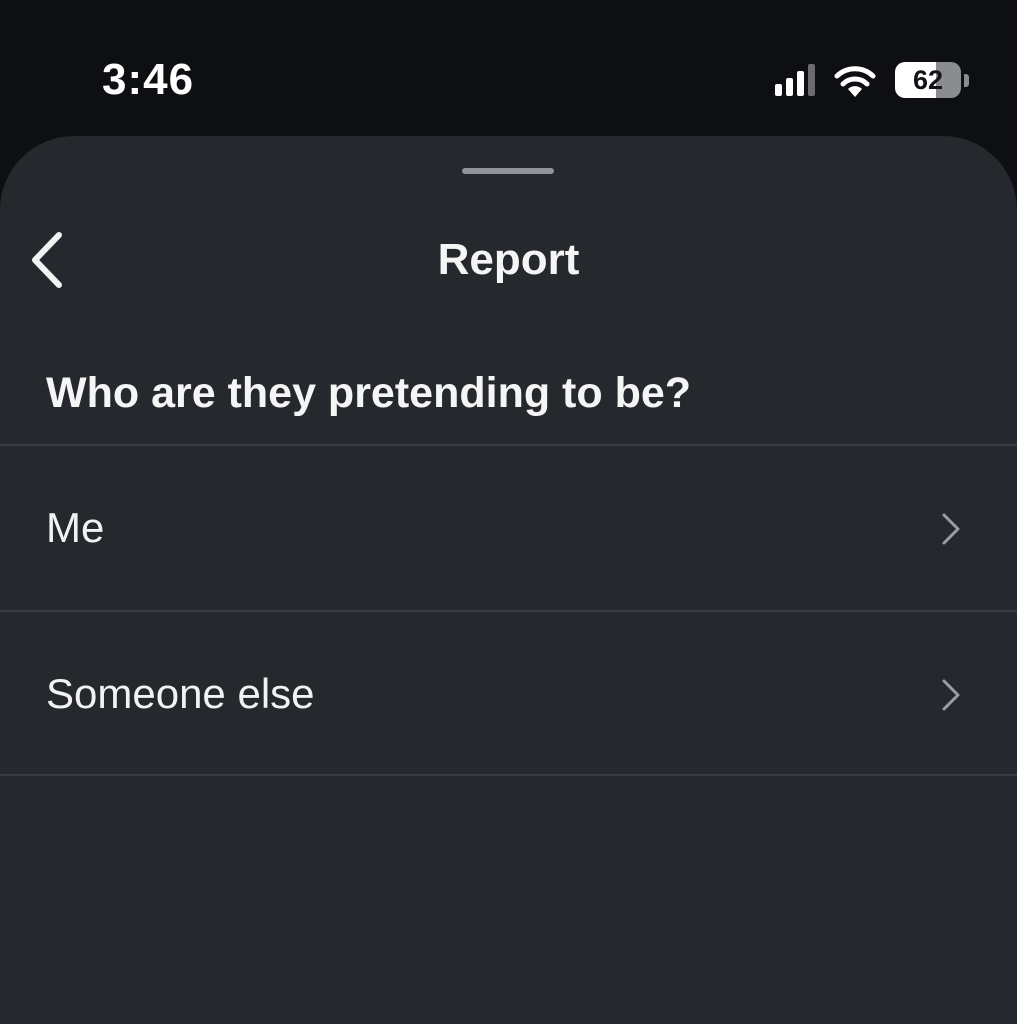 The image size is (1017, 1024). Describe the element at coordinates (508, 68) in the screenshot. I see `status-bar: 3:46 62` at that location.